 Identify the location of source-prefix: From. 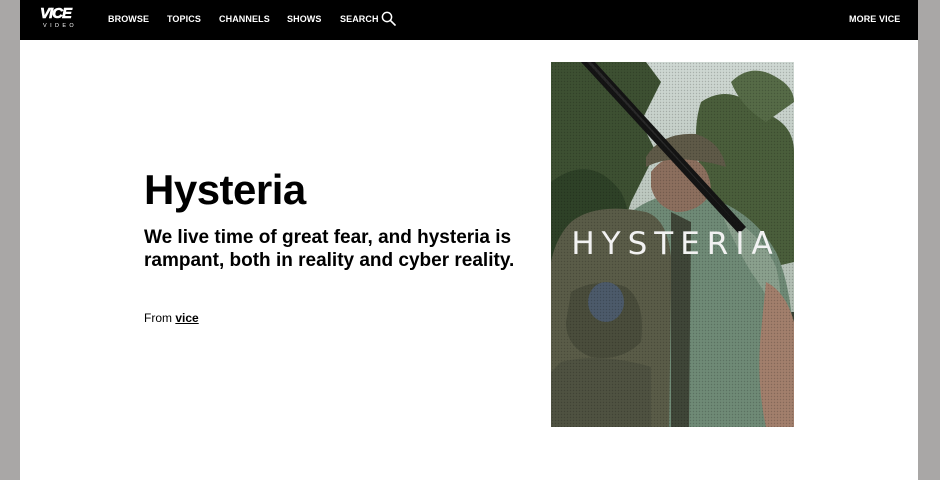
(158, 318).